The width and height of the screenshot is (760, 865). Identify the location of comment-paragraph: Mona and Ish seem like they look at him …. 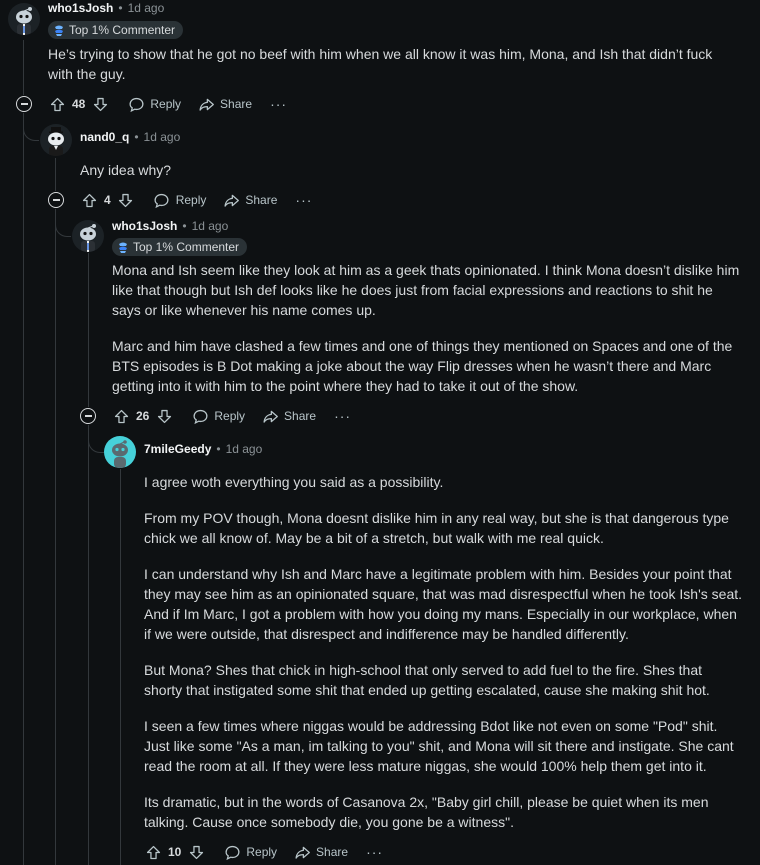
(426, 290).